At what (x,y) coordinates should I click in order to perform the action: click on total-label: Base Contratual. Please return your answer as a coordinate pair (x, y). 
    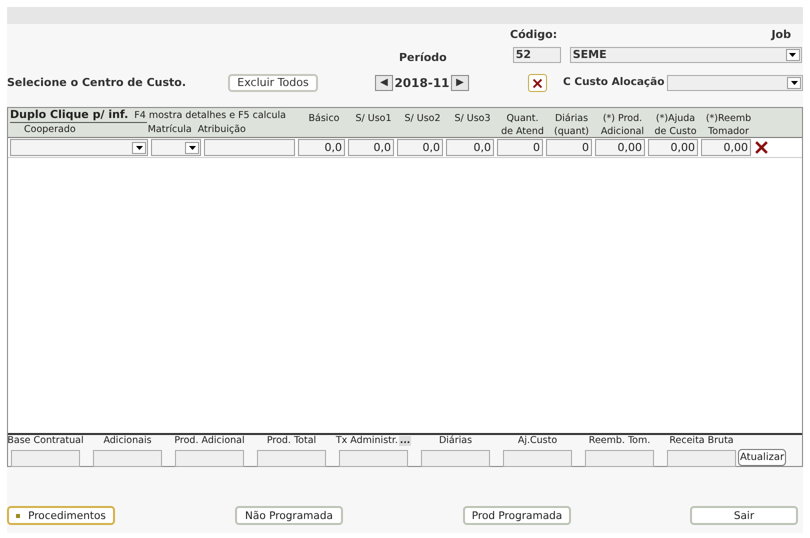
    Looking at the image, I should click on (45, 441).